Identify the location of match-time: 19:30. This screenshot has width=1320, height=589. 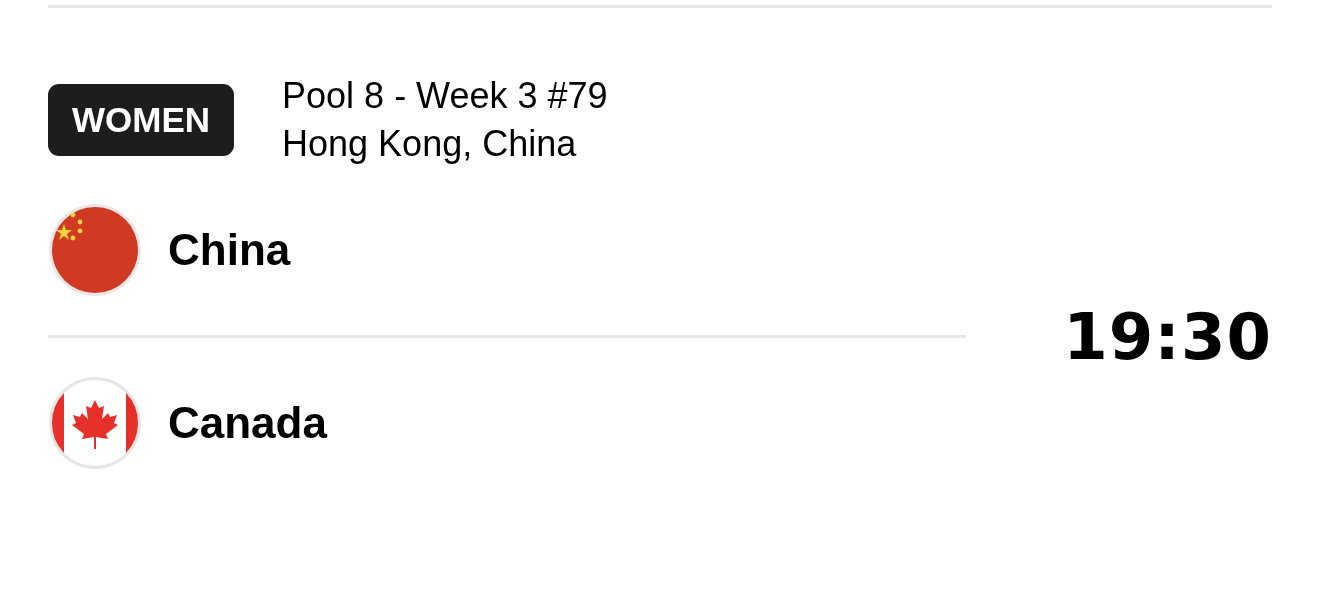
(1167, 336).